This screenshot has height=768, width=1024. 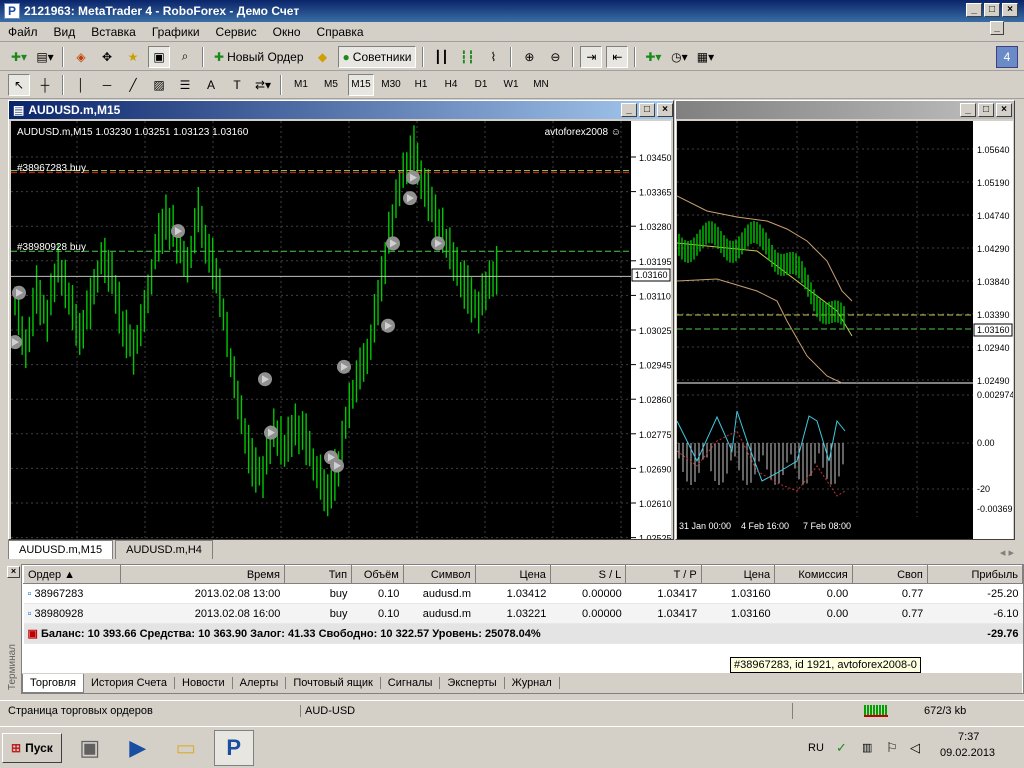 What do you see at coordinates (107, 57) in the screenshot?
I see `data-window-icon: ✥` at bounding box center [107, 57].